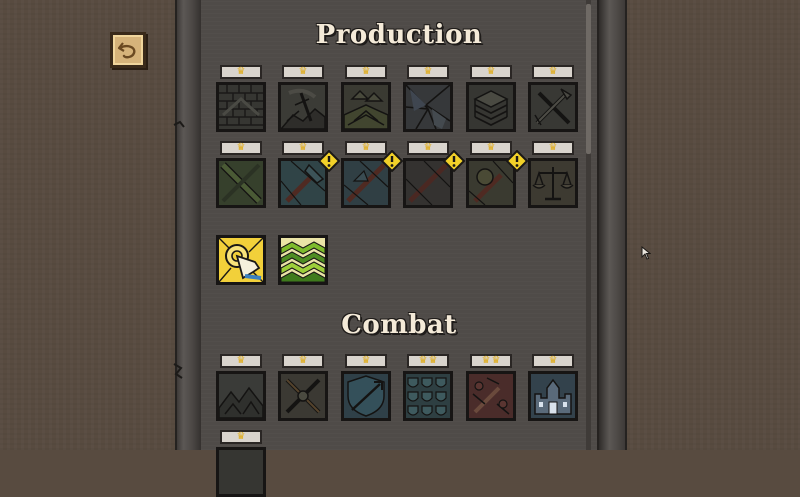 This screenshot has height=497, width=800. I want to click on skill-tile-u2, so click(303, 251).